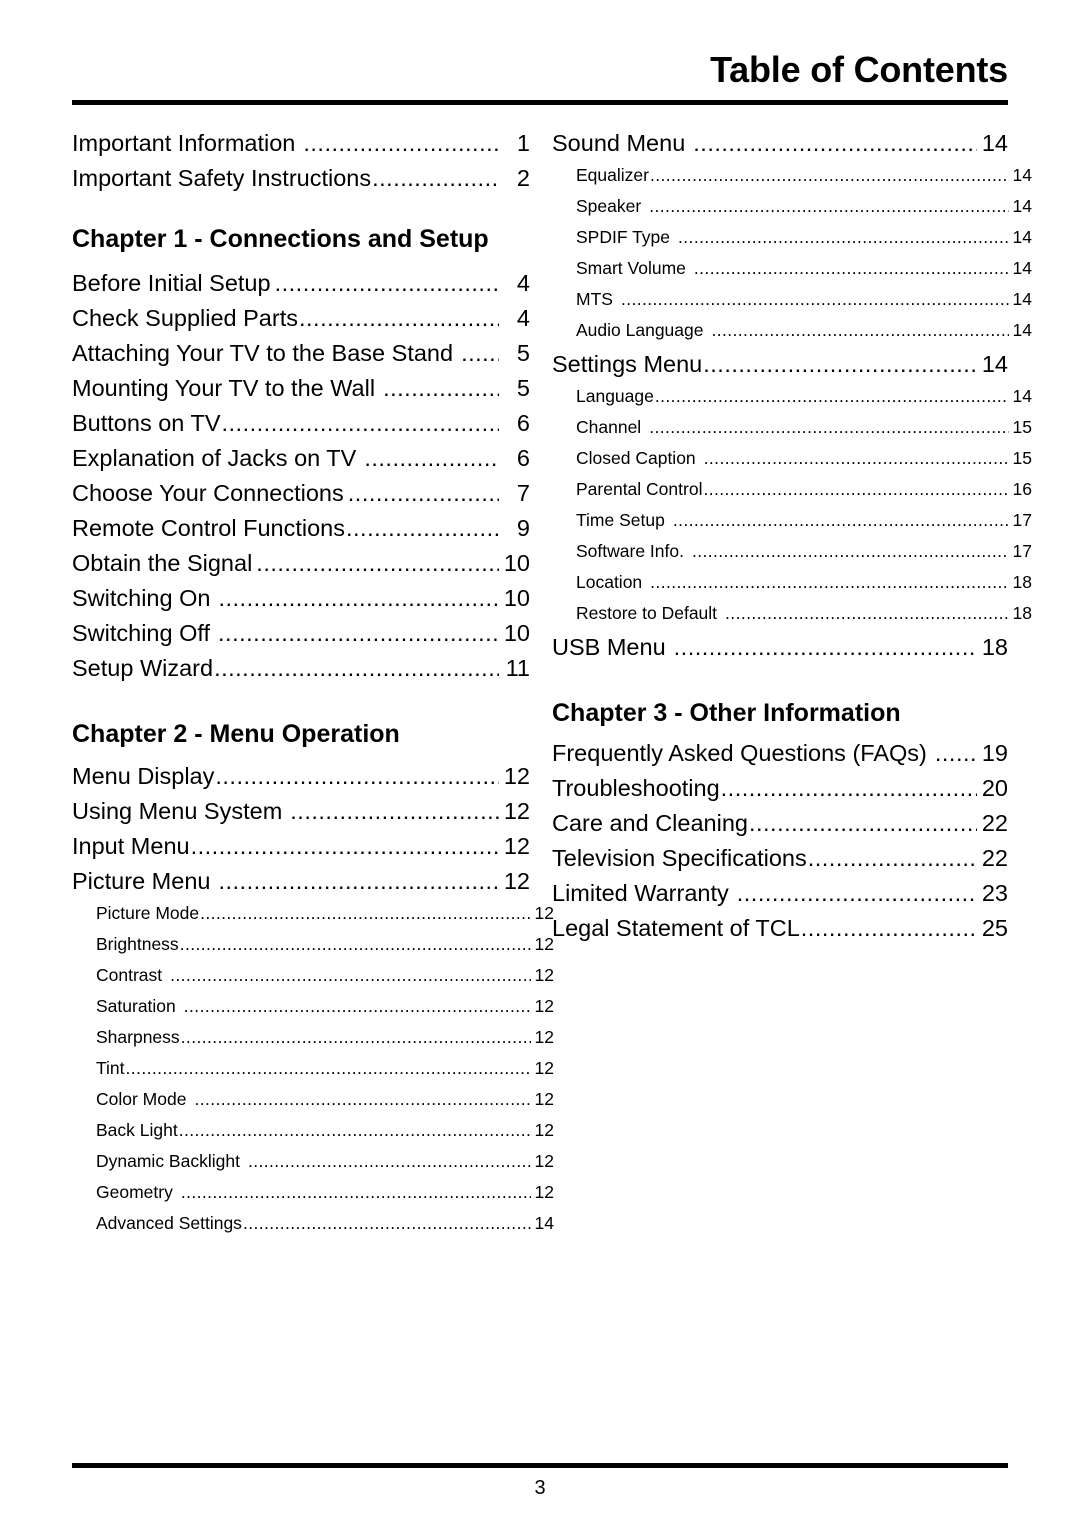 The image size is (1080, 1532). Describe the element at coordinates (859, 69) in the screenshot. I see `page-title: Table of Contents` at that location.